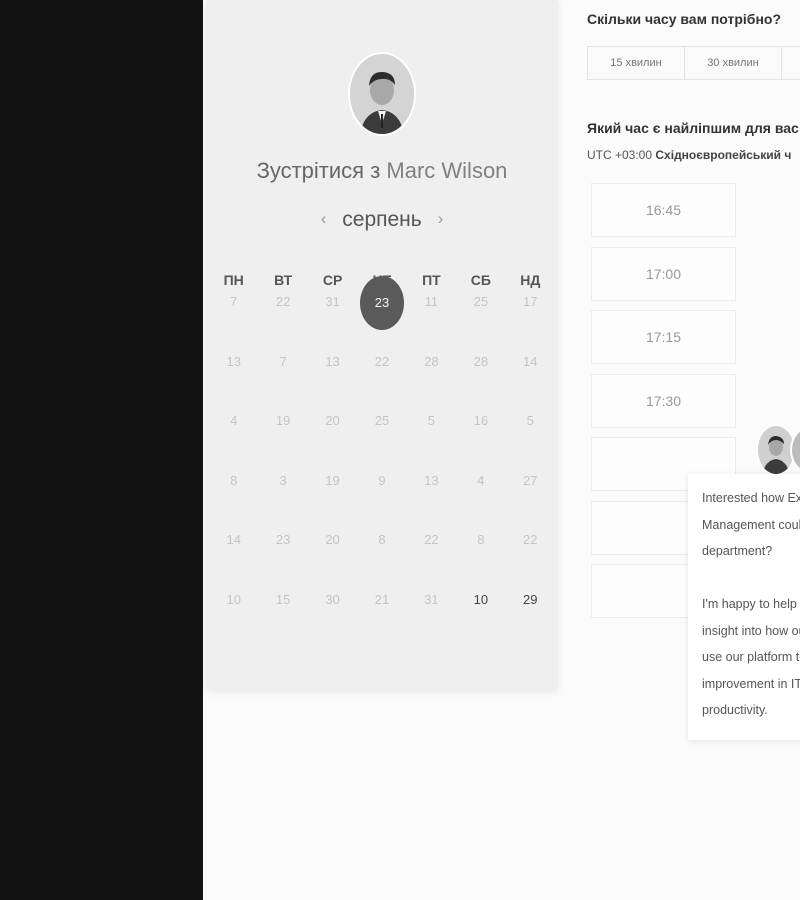 The height and width of the screenshot is (900, 800). I want to click on time-slot: 17:00, so click(663, 273).